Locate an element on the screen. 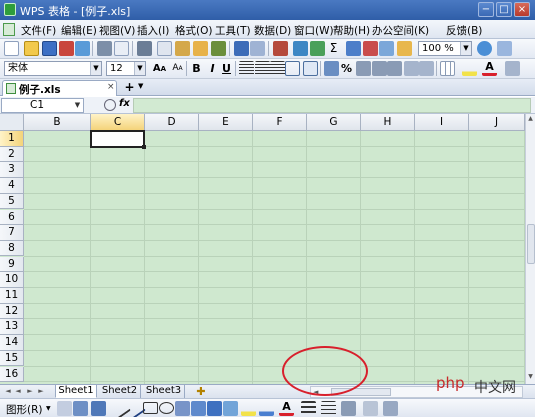  name-box: C1 ▼ is located at coordinates (42, 105).